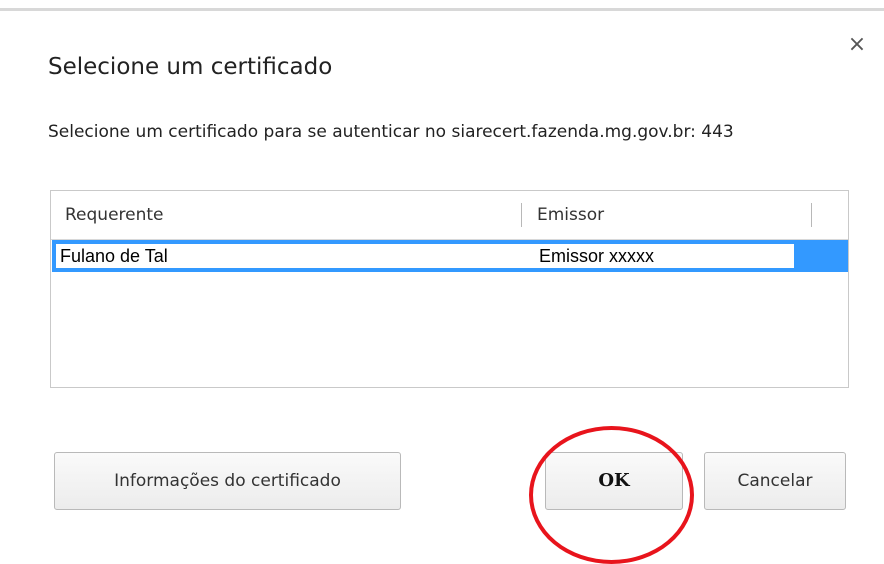 The image size is (884, 564). What do you see at coordinates (614, 481) in the screenshot?
I see `ok-button: OK` at bounding box center [614, 481].